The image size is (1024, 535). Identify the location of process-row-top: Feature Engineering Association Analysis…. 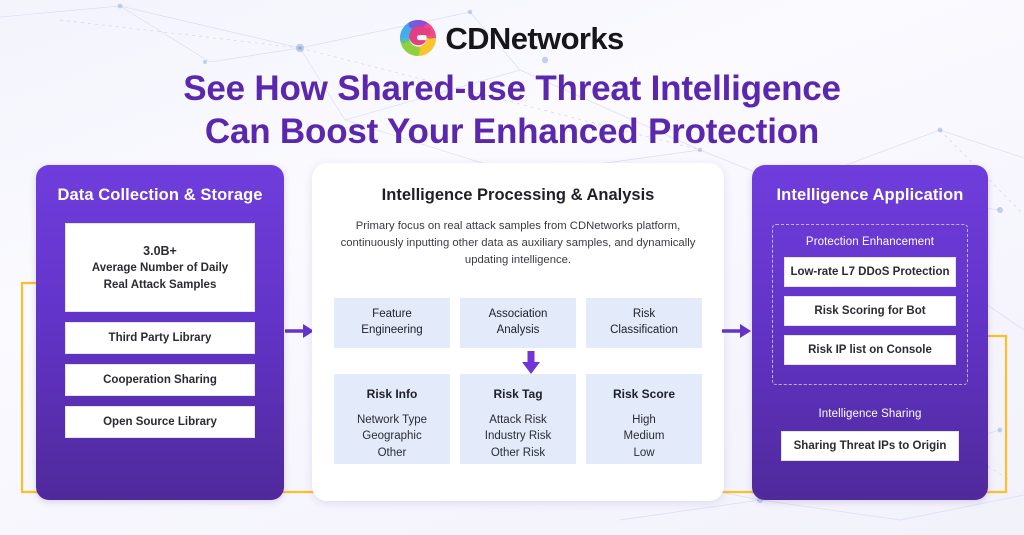
(518, 323).